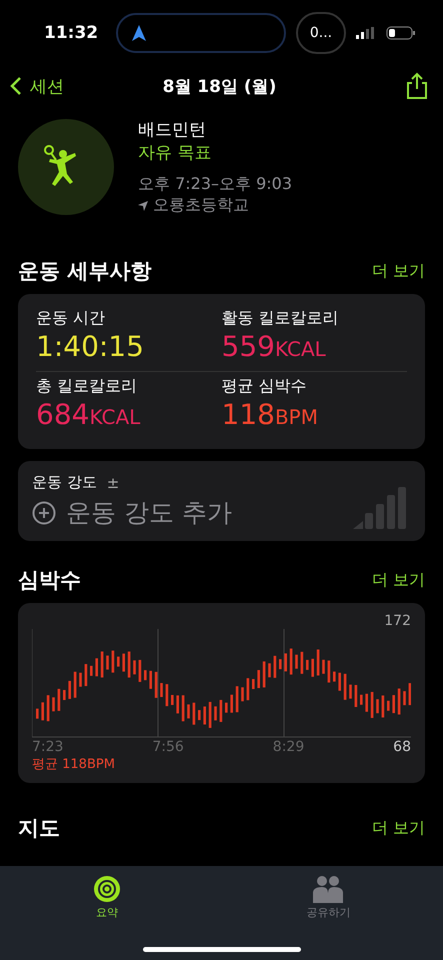 The image size is (443, 960). I want to click on status-time: 11:32, so click(72, 33).